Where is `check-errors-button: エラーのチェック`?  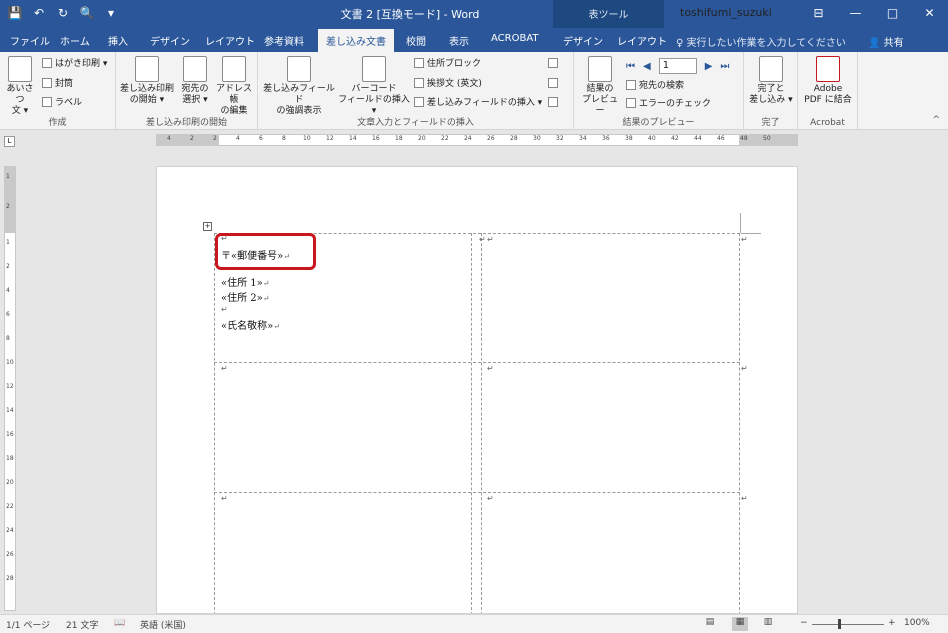
check-errors-button: エラーのチェック is located at coordinates (668, 104).